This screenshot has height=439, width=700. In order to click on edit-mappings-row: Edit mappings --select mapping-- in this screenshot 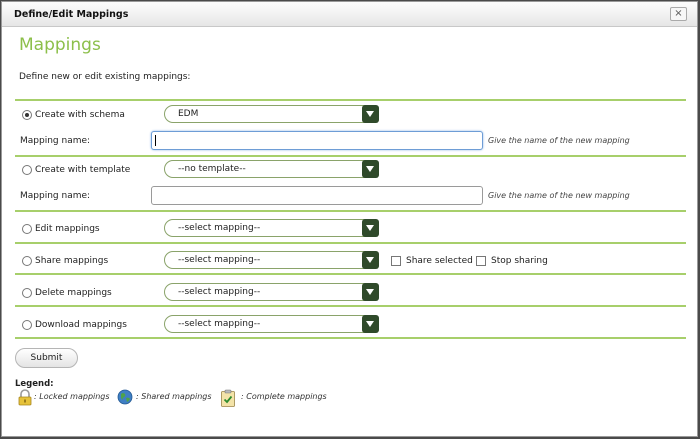, I will do `click(350, 230)`.